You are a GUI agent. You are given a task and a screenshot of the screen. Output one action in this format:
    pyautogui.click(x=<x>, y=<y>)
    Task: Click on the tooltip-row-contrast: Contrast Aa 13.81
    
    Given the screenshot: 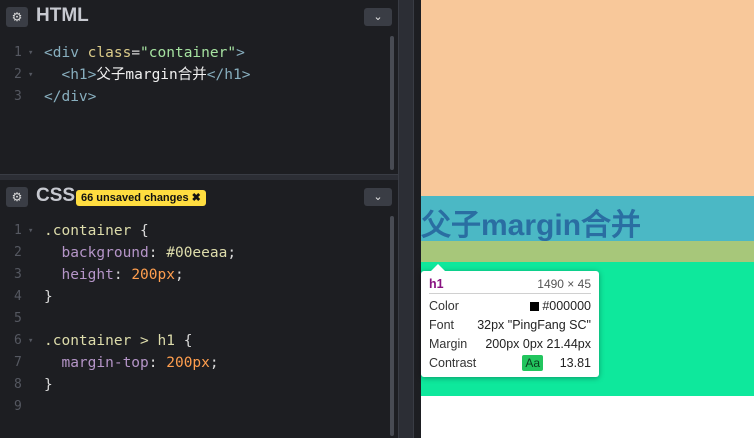 What is the action you would take?
    pyautogui.click(x=510, y=363)
    